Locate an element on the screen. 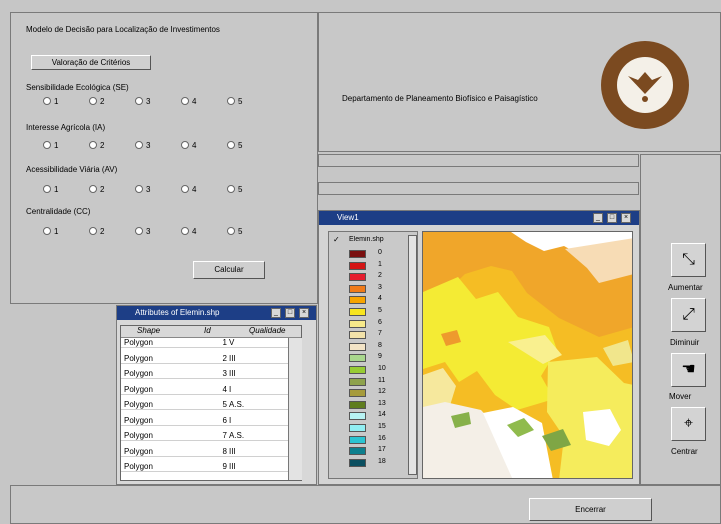 This screenshot has width=721, height=524. radio-av-2: 2 is located at coordinates (96, 191).